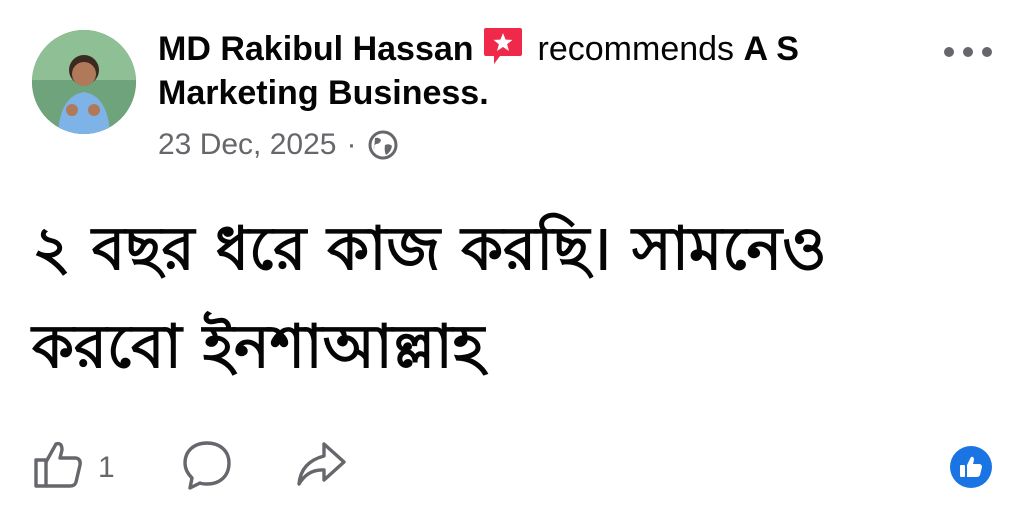 The width and height of the screenshot is (1024, 519). I want to click on post-text-line: করবো ইনশাআল্লাহ, so click(258, 347).